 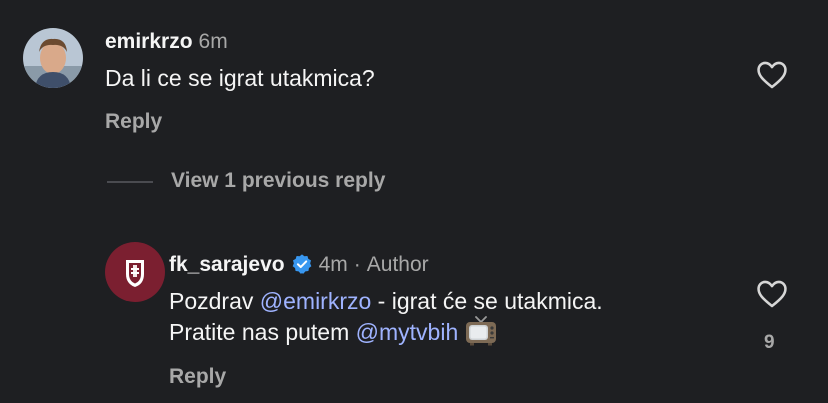 What do you see at coordinates (333, 264) in the screenshot?
I see `timestamp: 4m` at bounding box center [333, 264].